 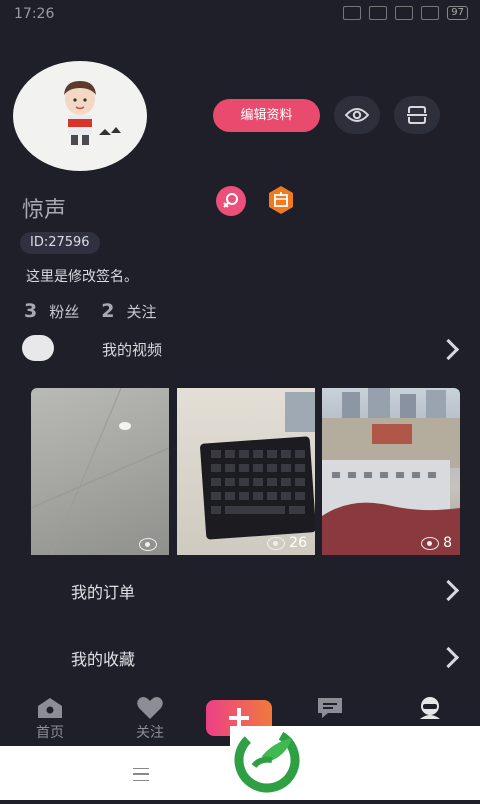 I want to click on message-icon, so click(x=330, y=708).